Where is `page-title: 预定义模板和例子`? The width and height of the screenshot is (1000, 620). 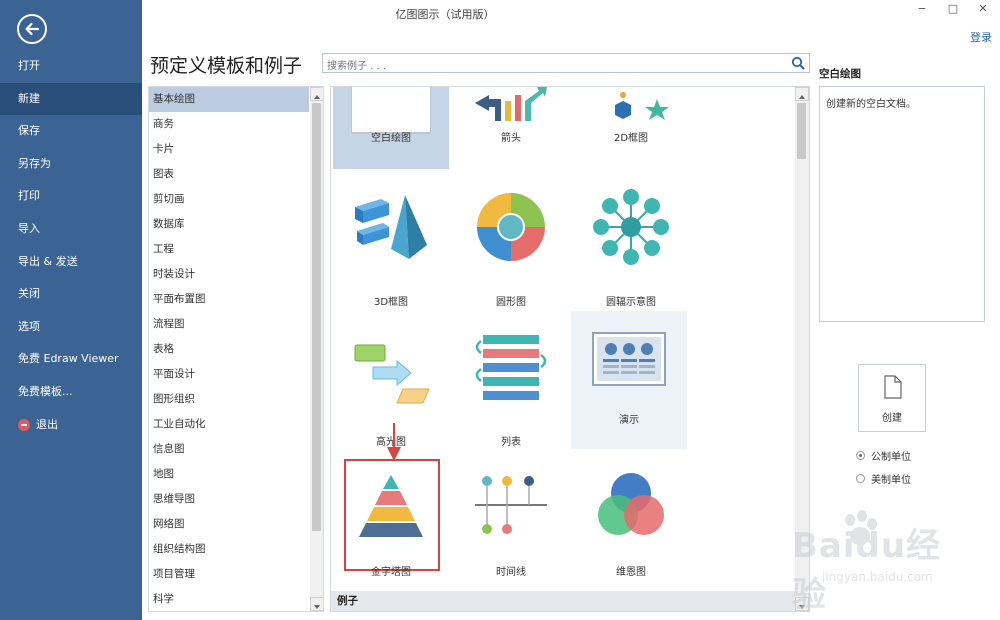
page-title: 预定义模板和例子 is located at coordinates (226, 66).